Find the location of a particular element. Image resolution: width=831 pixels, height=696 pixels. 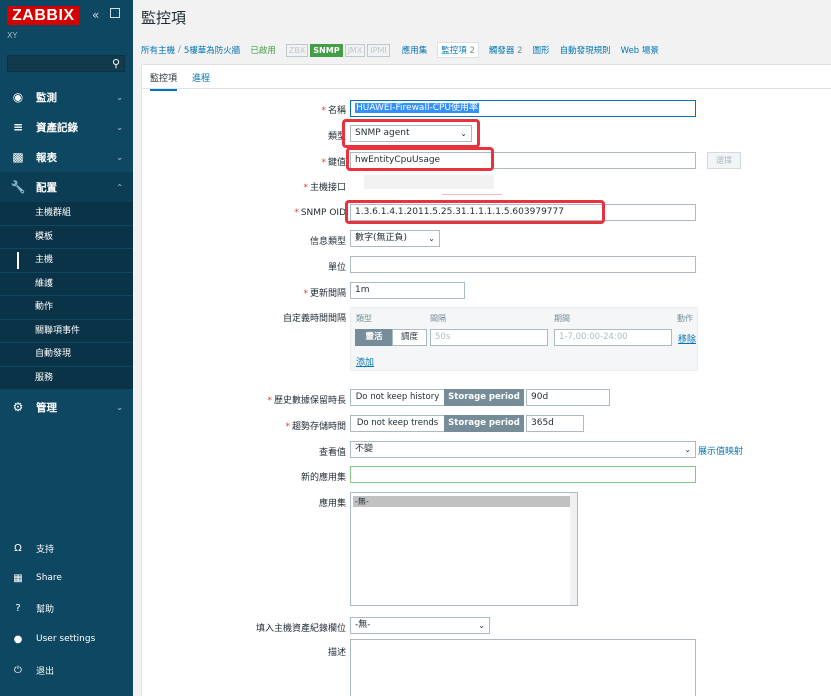

trends-value-input: 365d is located at coordinates (555, 423).